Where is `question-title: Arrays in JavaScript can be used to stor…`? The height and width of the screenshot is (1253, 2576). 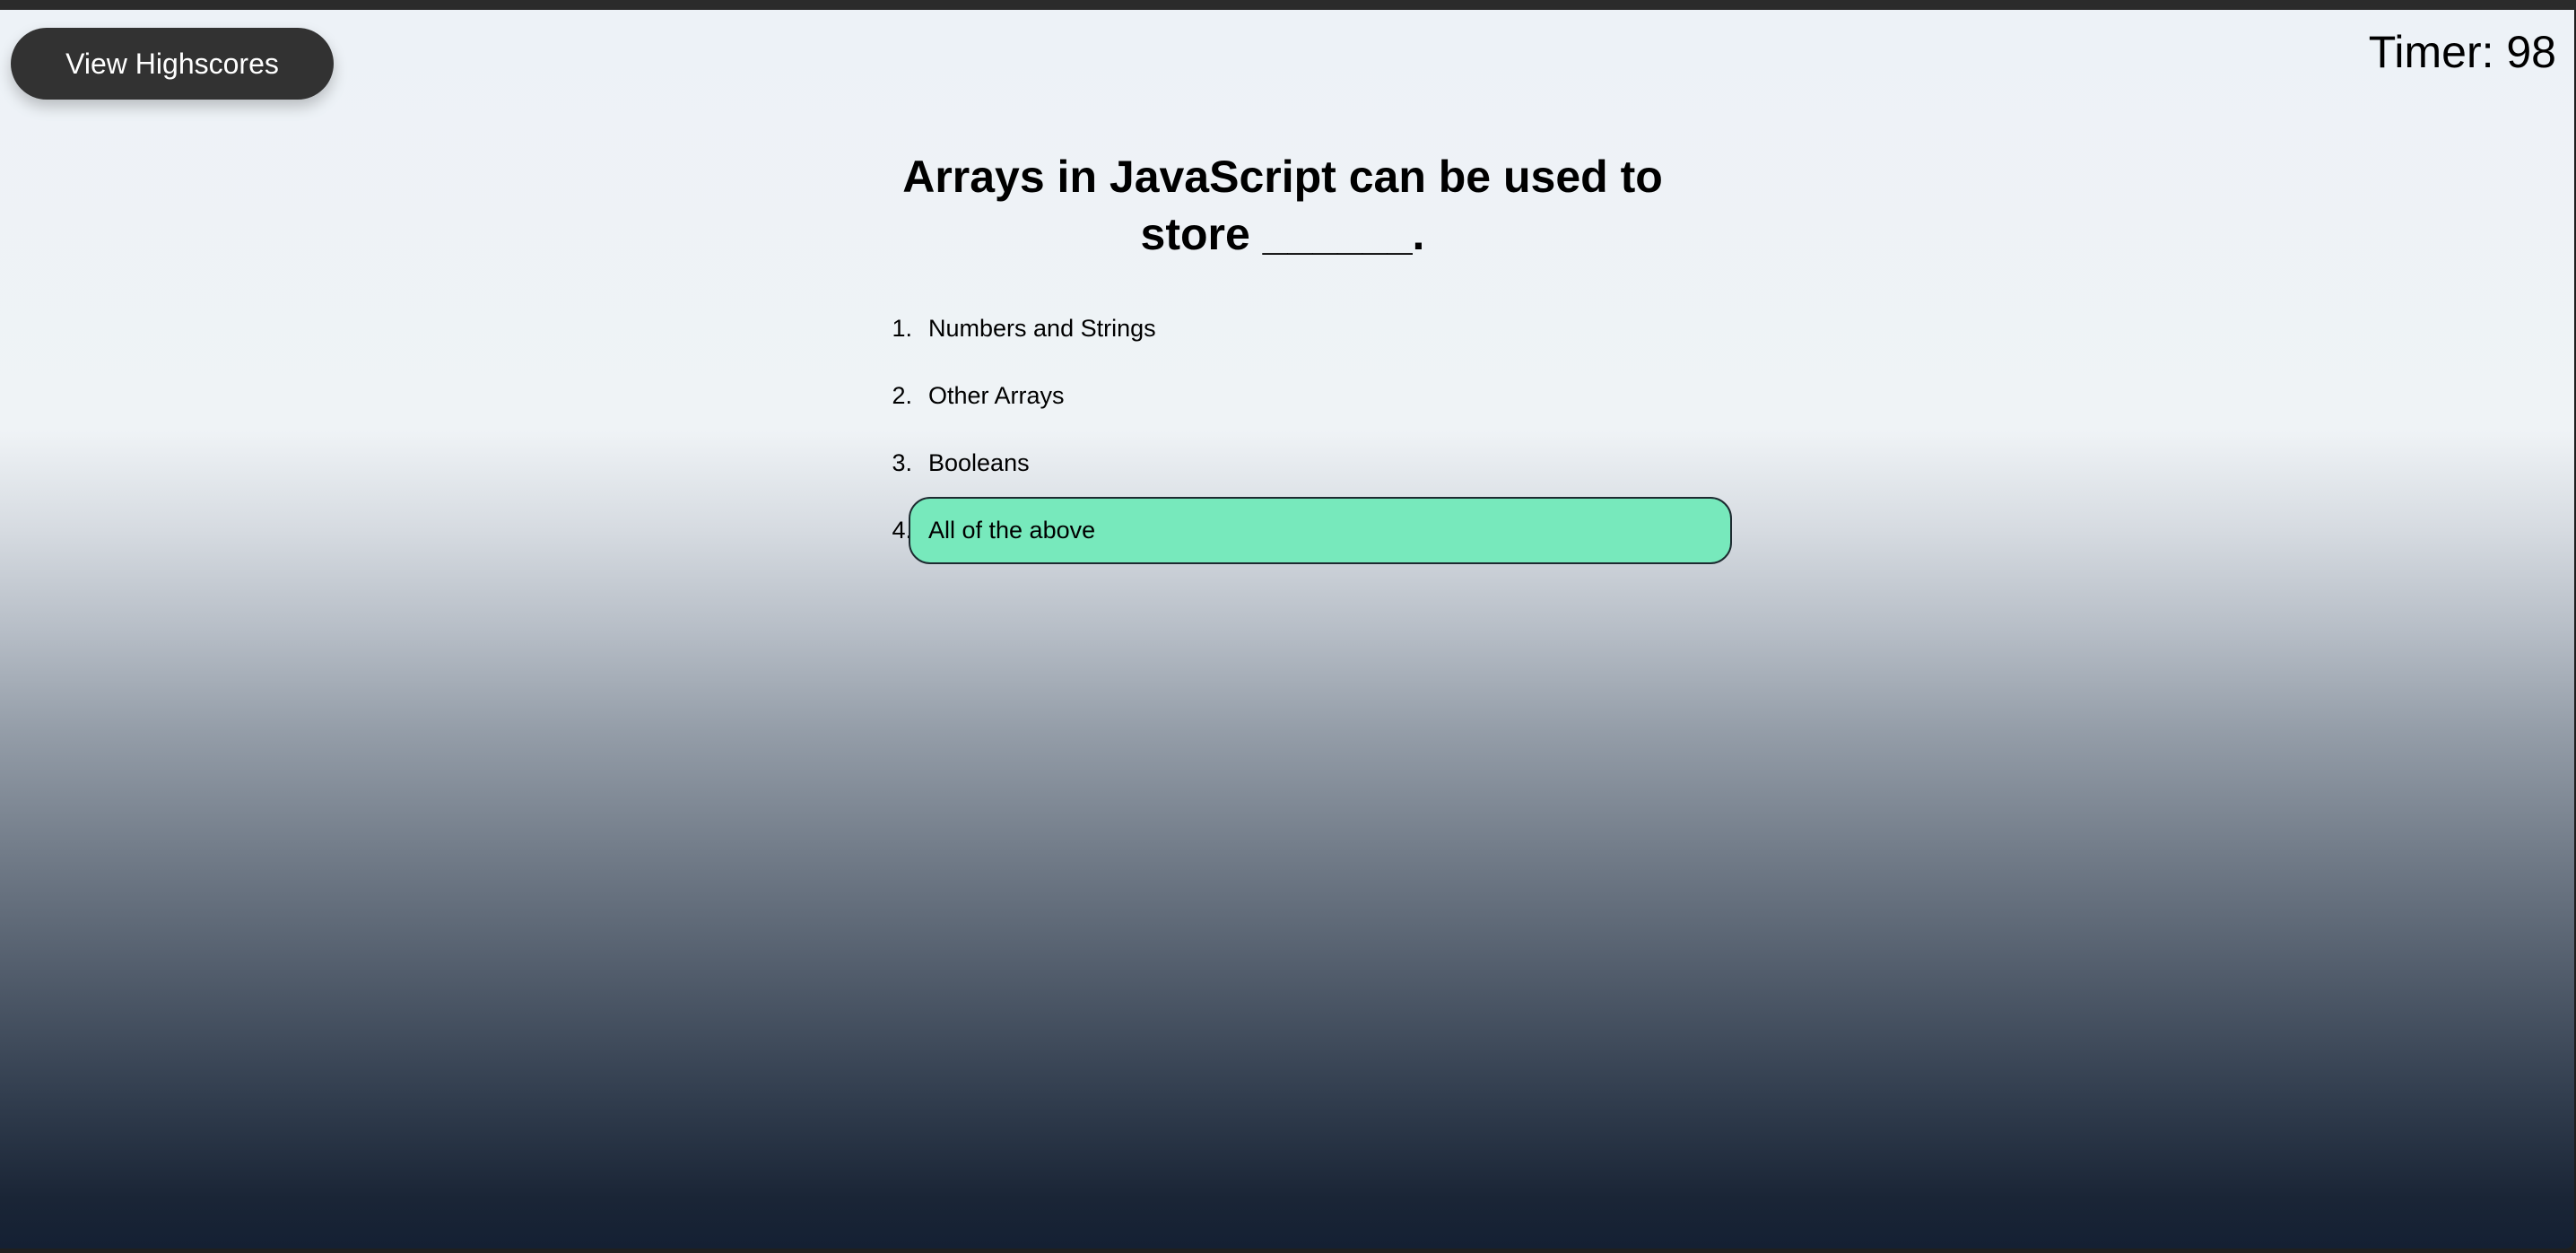
question-title: Arrays in JavaScript can be used to stor… is located at coordinates (1282, 205).